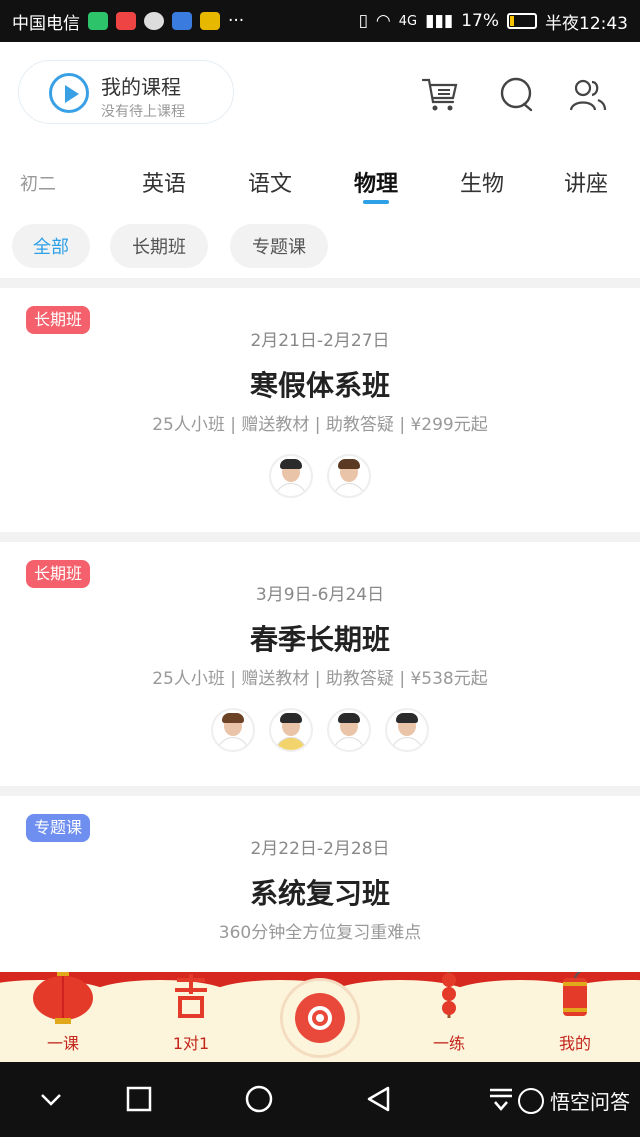 The image size is (640, 1137). I want to click on tab-lectures: 讲座, so click(586, 182).